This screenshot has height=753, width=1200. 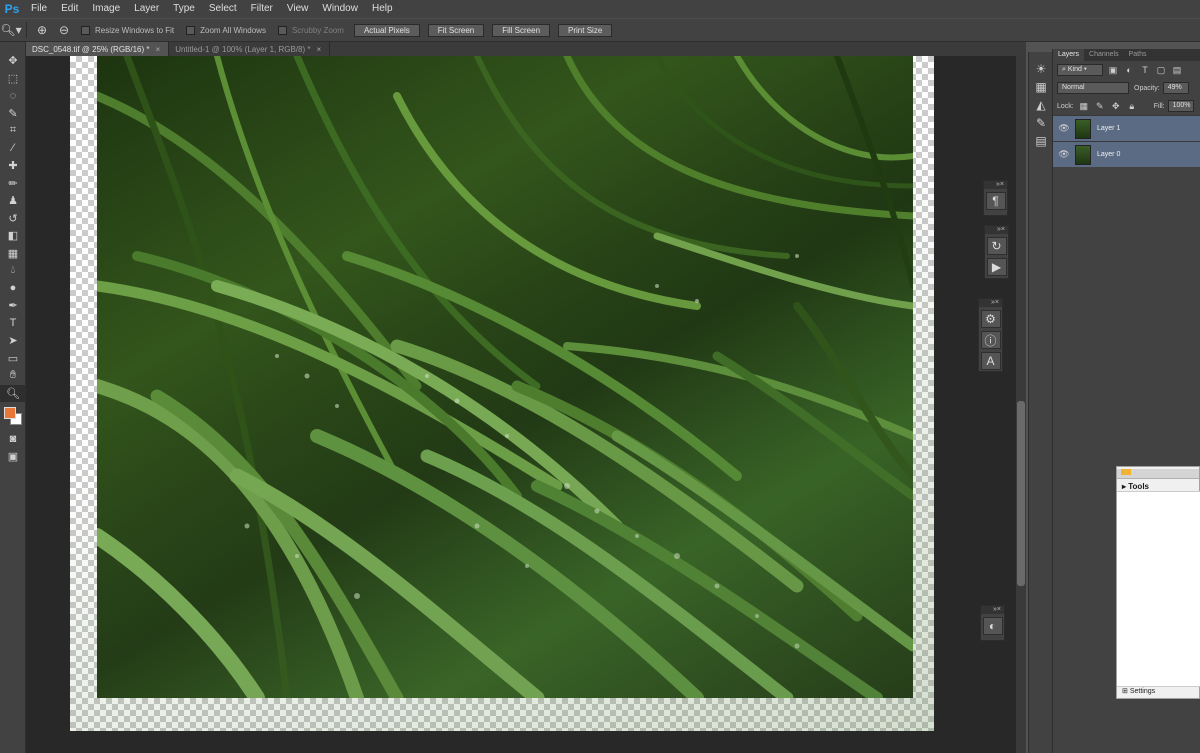 What do you see at coordinates (127, 30) in the screenshot?
I see `resize-windows-checkbox: Resize Windows to Fit` at bounding box center [127, 30].